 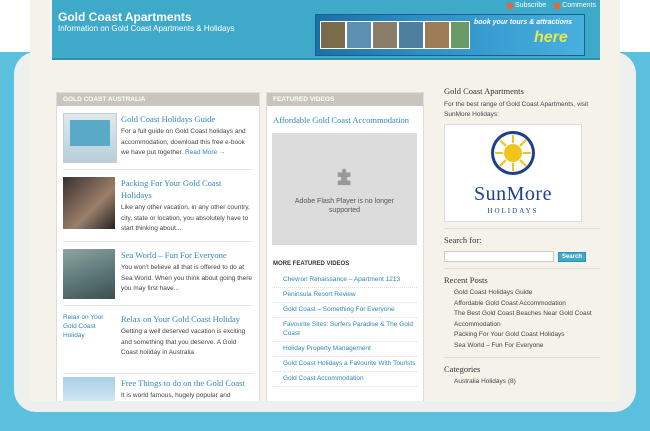 I want to click on post-excerpt: It is world famous, hugely popular and, so click(x=176, y=395).